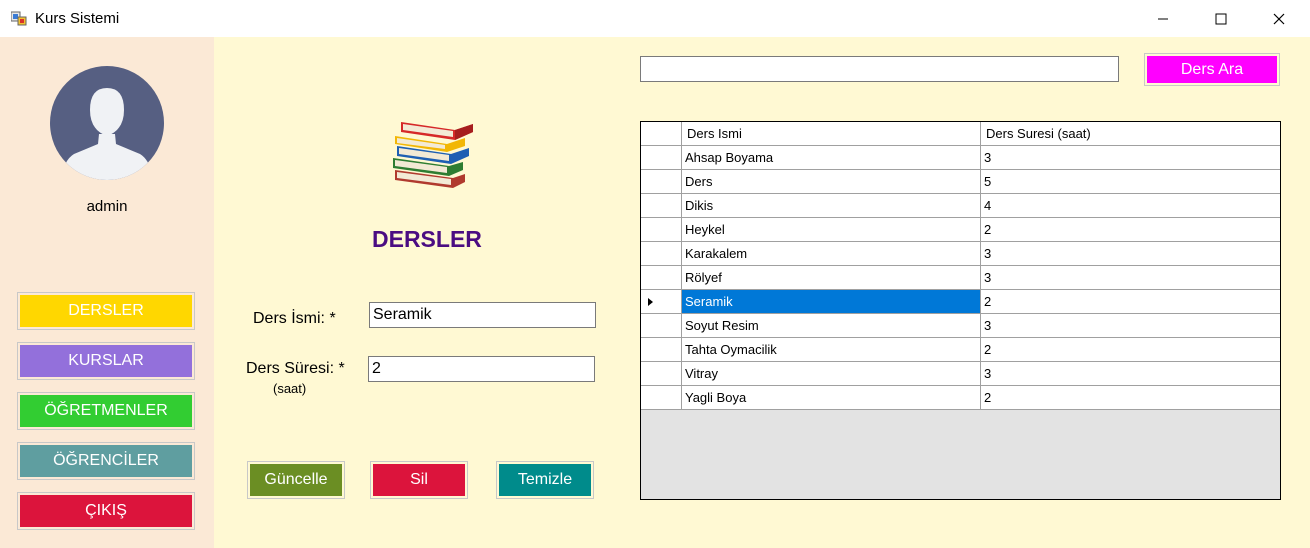 The width and height of the screenshot is (1310, 548). I want to click on delete-button-label: Sil, so click(419, 480).